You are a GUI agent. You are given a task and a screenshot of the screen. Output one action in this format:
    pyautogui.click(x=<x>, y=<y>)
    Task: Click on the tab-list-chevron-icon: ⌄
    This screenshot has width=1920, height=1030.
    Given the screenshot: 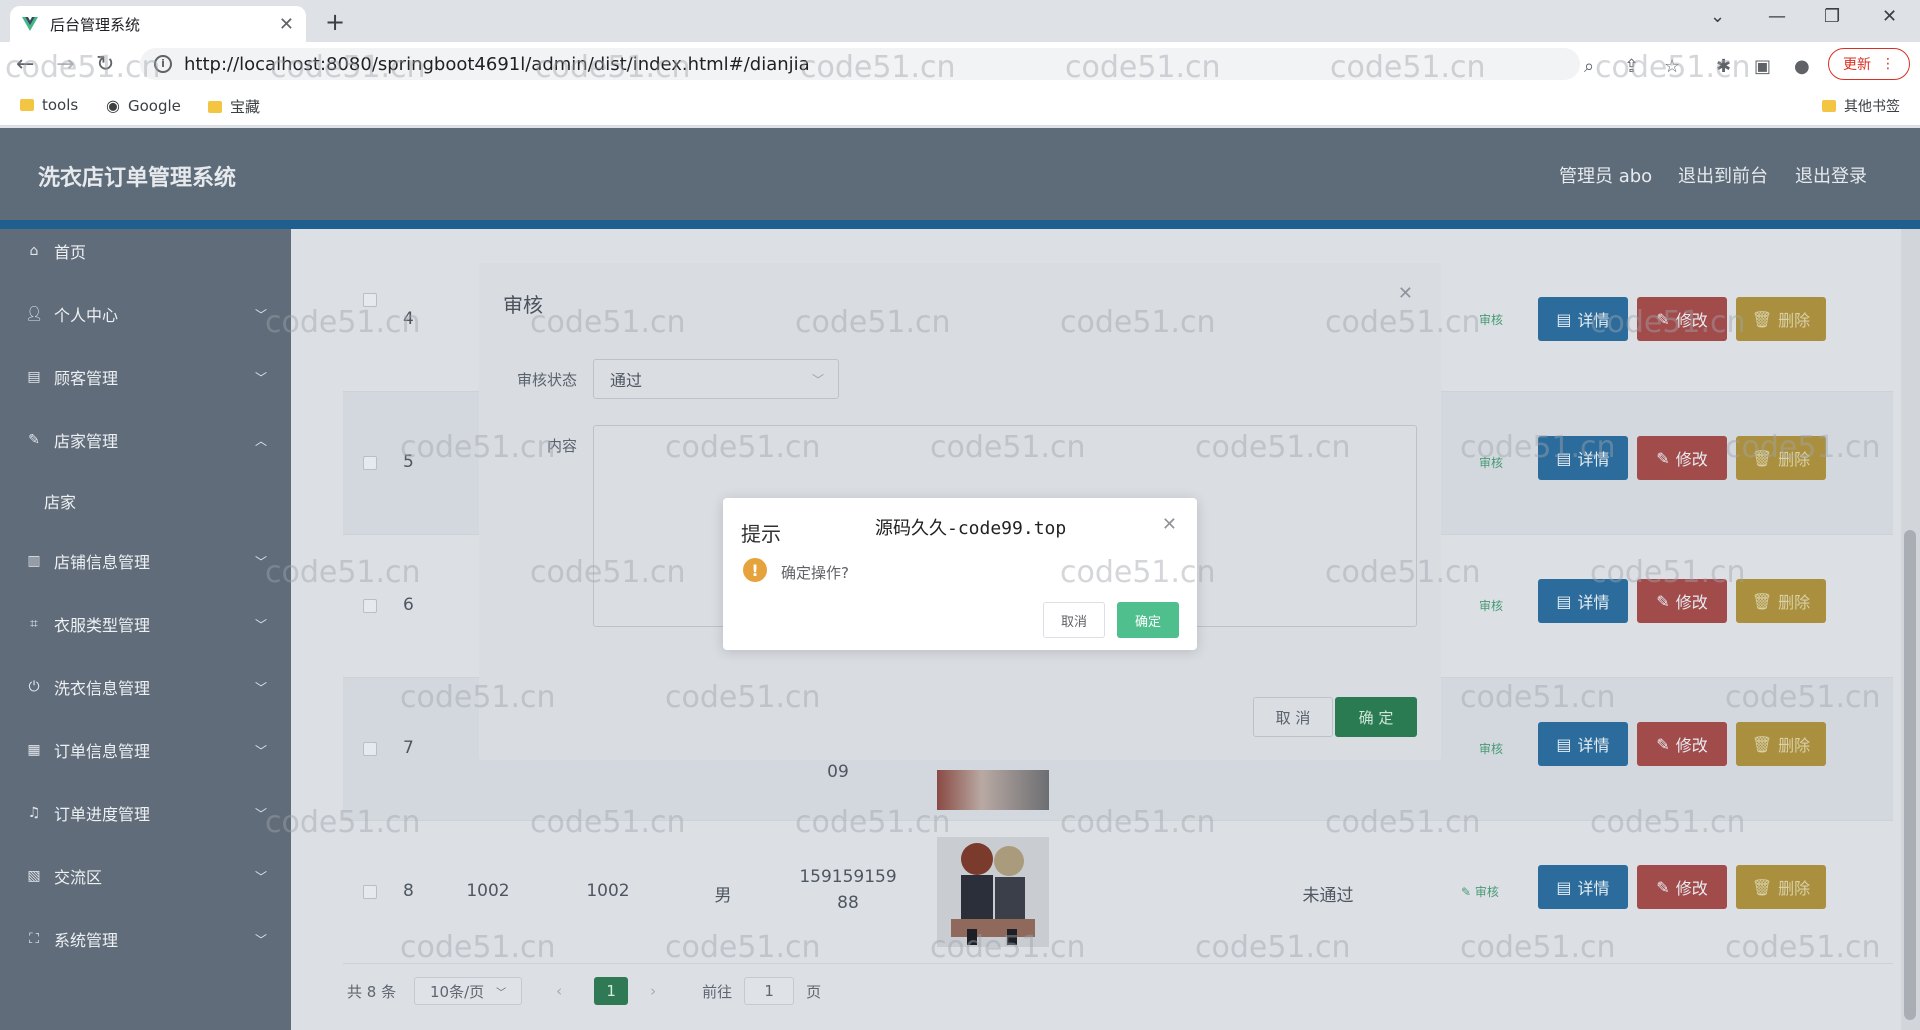 What is the action you would take?
    pyautogui.click(x=1717, y=16)
    